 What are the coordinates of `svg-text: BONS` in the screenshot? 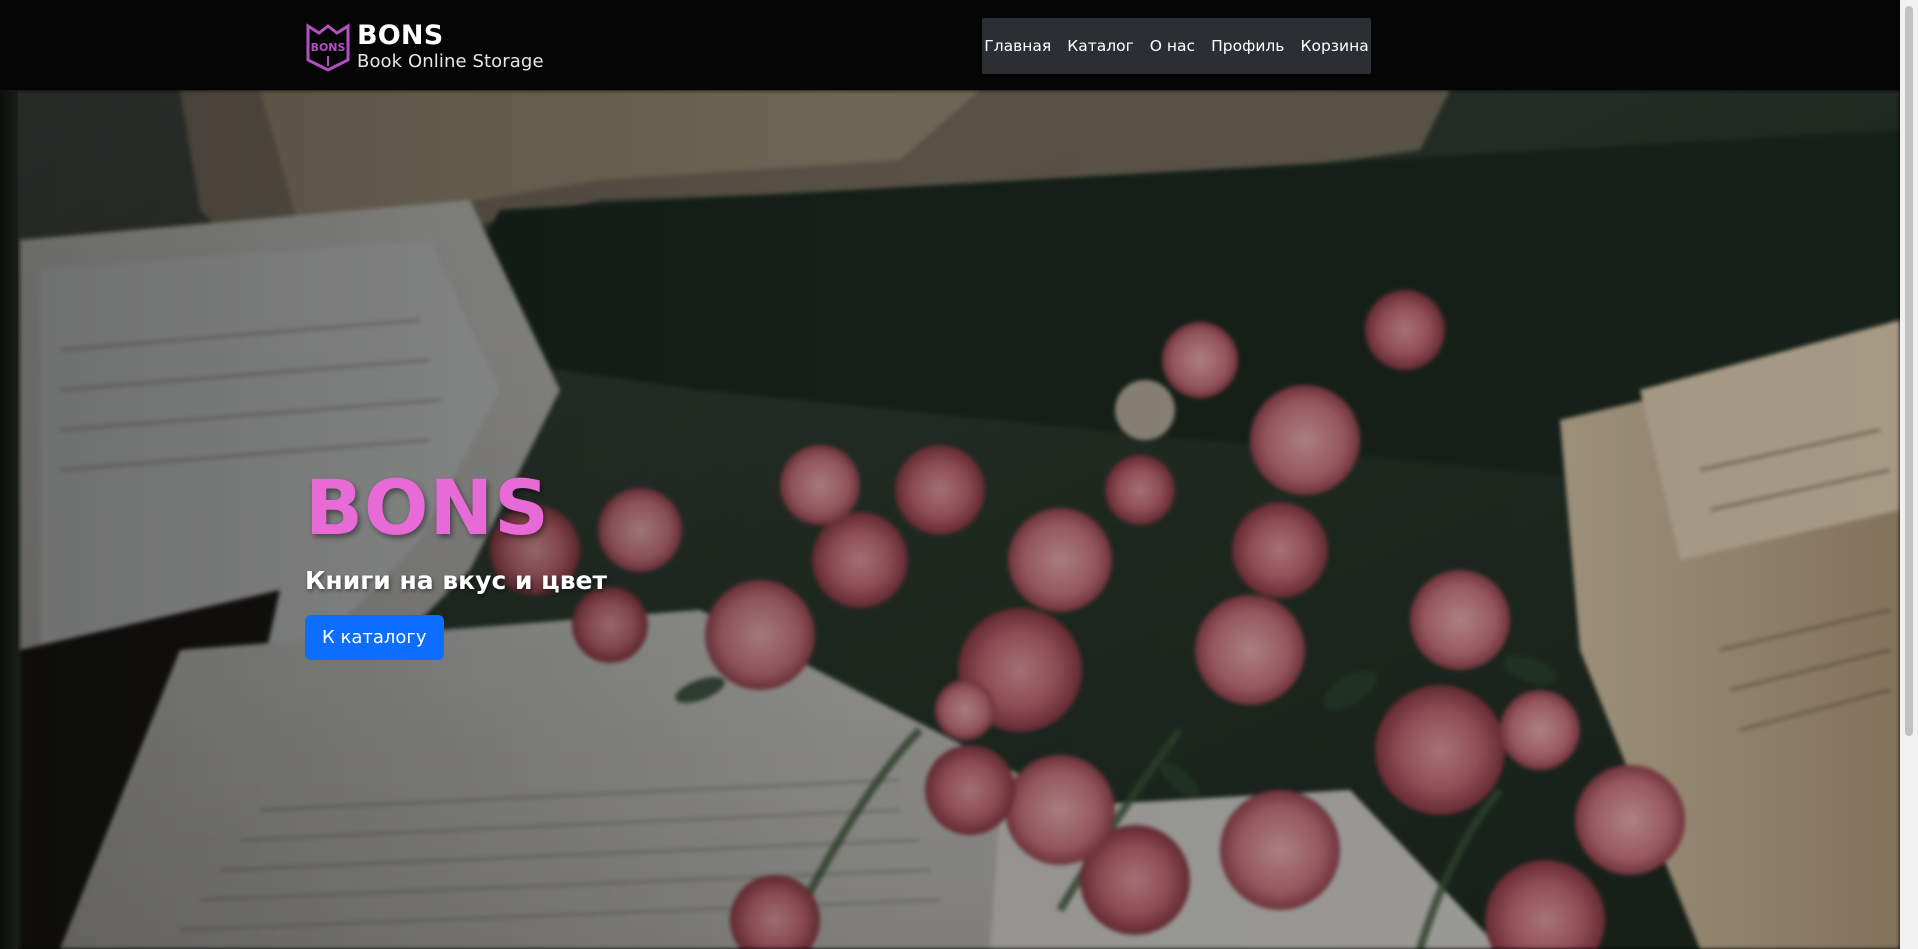 It's located at (328, 47).